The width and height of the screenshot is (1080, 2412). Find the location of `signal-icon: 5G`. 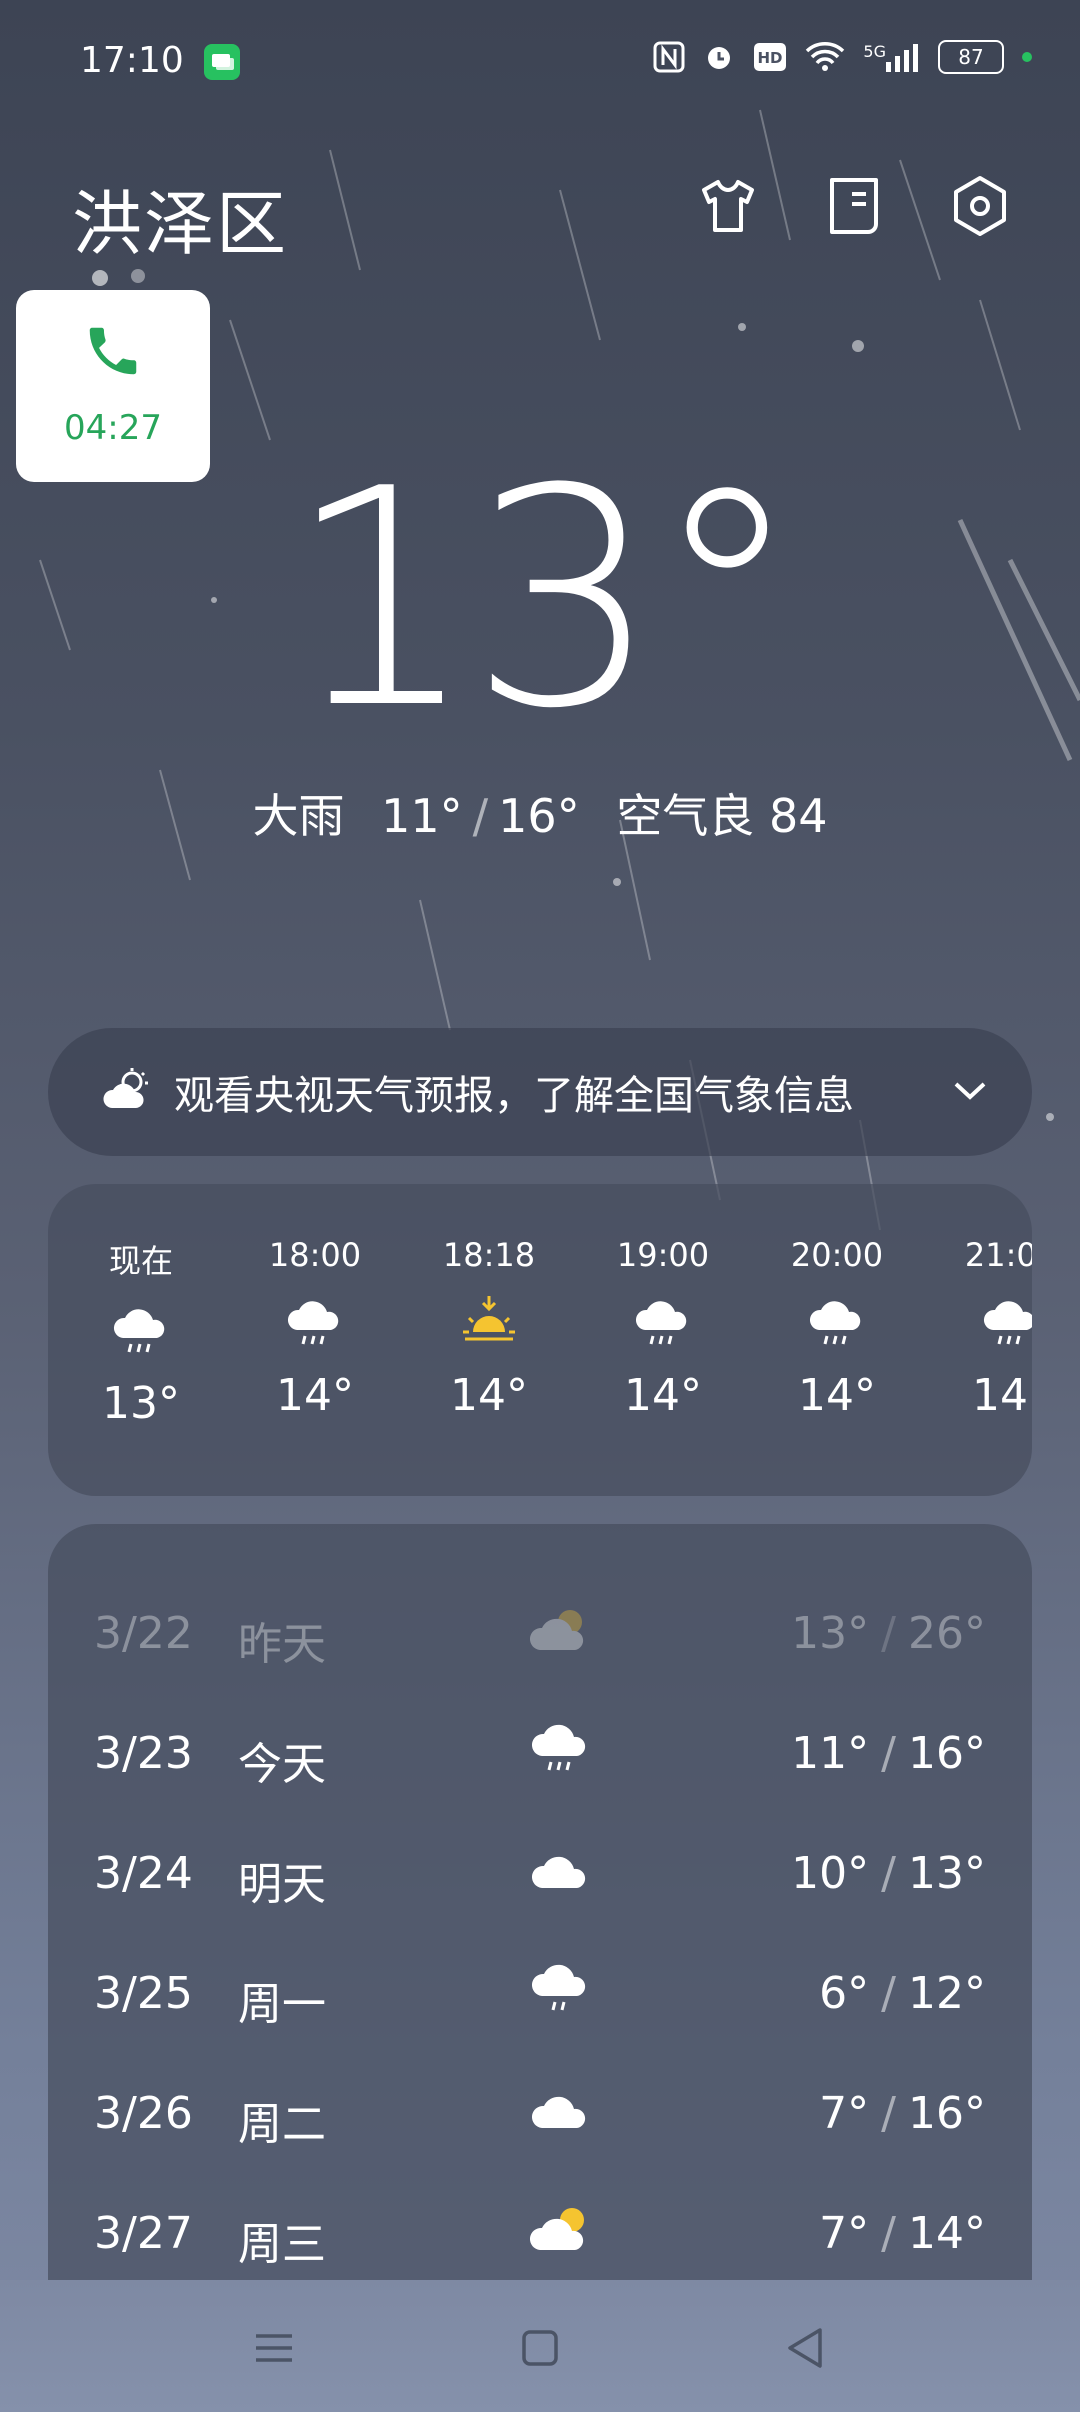

signal-icon: 5G is located at coordinates (891, 57).